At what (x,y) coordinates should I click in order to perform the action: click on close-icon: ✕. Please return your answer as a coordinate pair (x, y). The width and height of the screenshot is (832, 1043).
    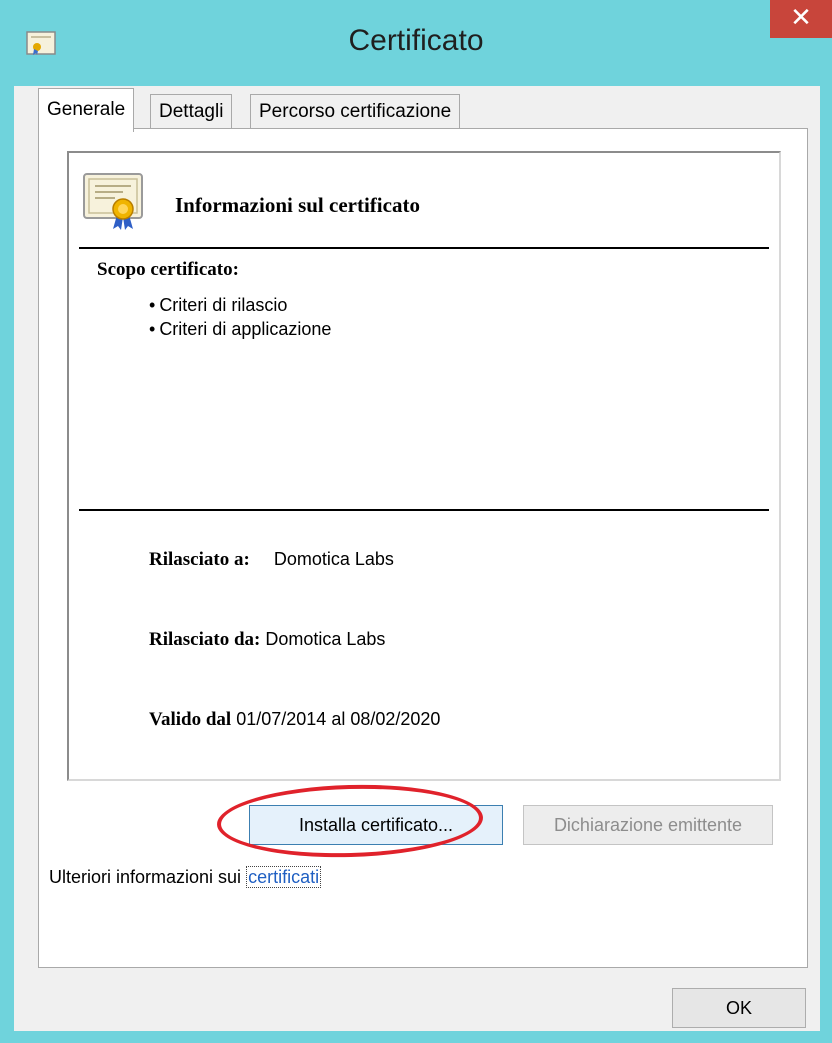
    Looking at the image, I should click on (801, 18).